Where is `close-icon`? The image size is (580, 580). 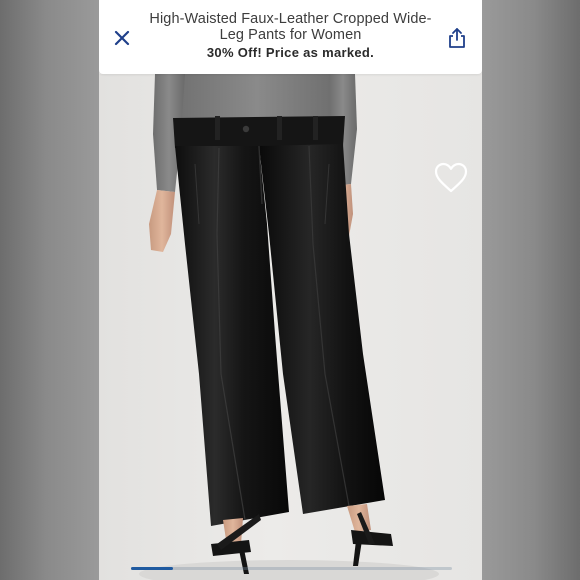
close-icon is located at coordinates (122, 38).